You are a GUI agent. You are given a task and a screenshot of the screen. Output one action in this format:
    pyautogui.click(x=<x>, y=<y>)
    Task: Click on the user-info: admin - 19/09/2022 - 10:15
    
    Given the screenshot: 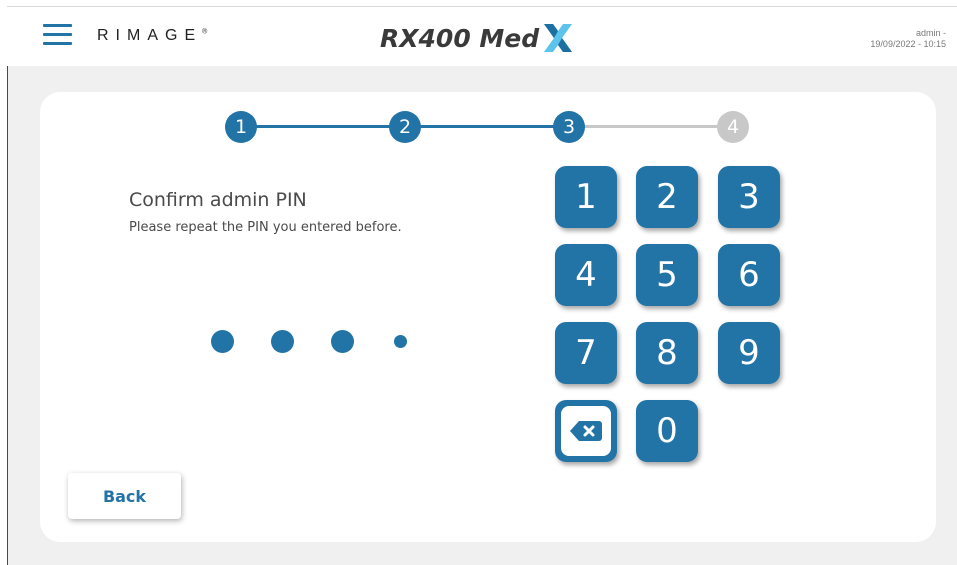 What is the action you would take?
    pyautogui.click(x=908, y=39)
    